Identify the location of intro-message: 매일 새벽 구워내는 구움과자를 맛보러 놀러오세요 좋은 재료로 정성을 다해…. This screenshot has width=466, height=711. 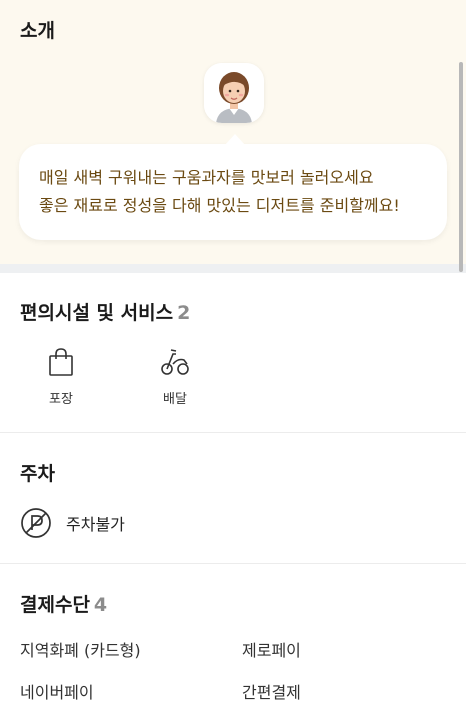
(239, 192).